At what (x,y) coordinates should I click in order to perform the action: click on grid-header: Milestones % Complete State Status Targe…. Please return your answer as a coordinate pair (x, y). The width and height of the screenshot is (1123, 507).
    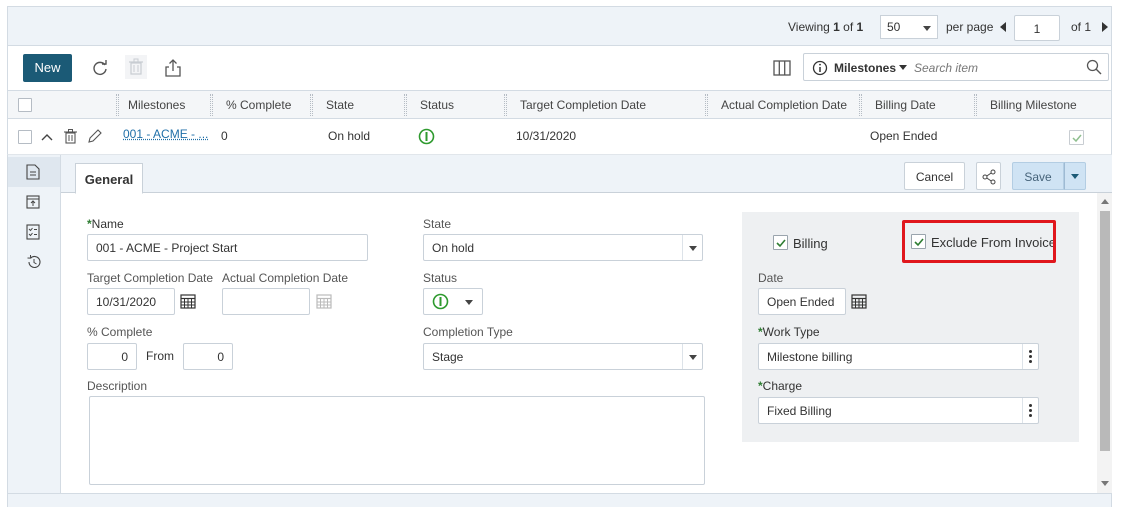
    Looking at the image, I should click on (559, 104).